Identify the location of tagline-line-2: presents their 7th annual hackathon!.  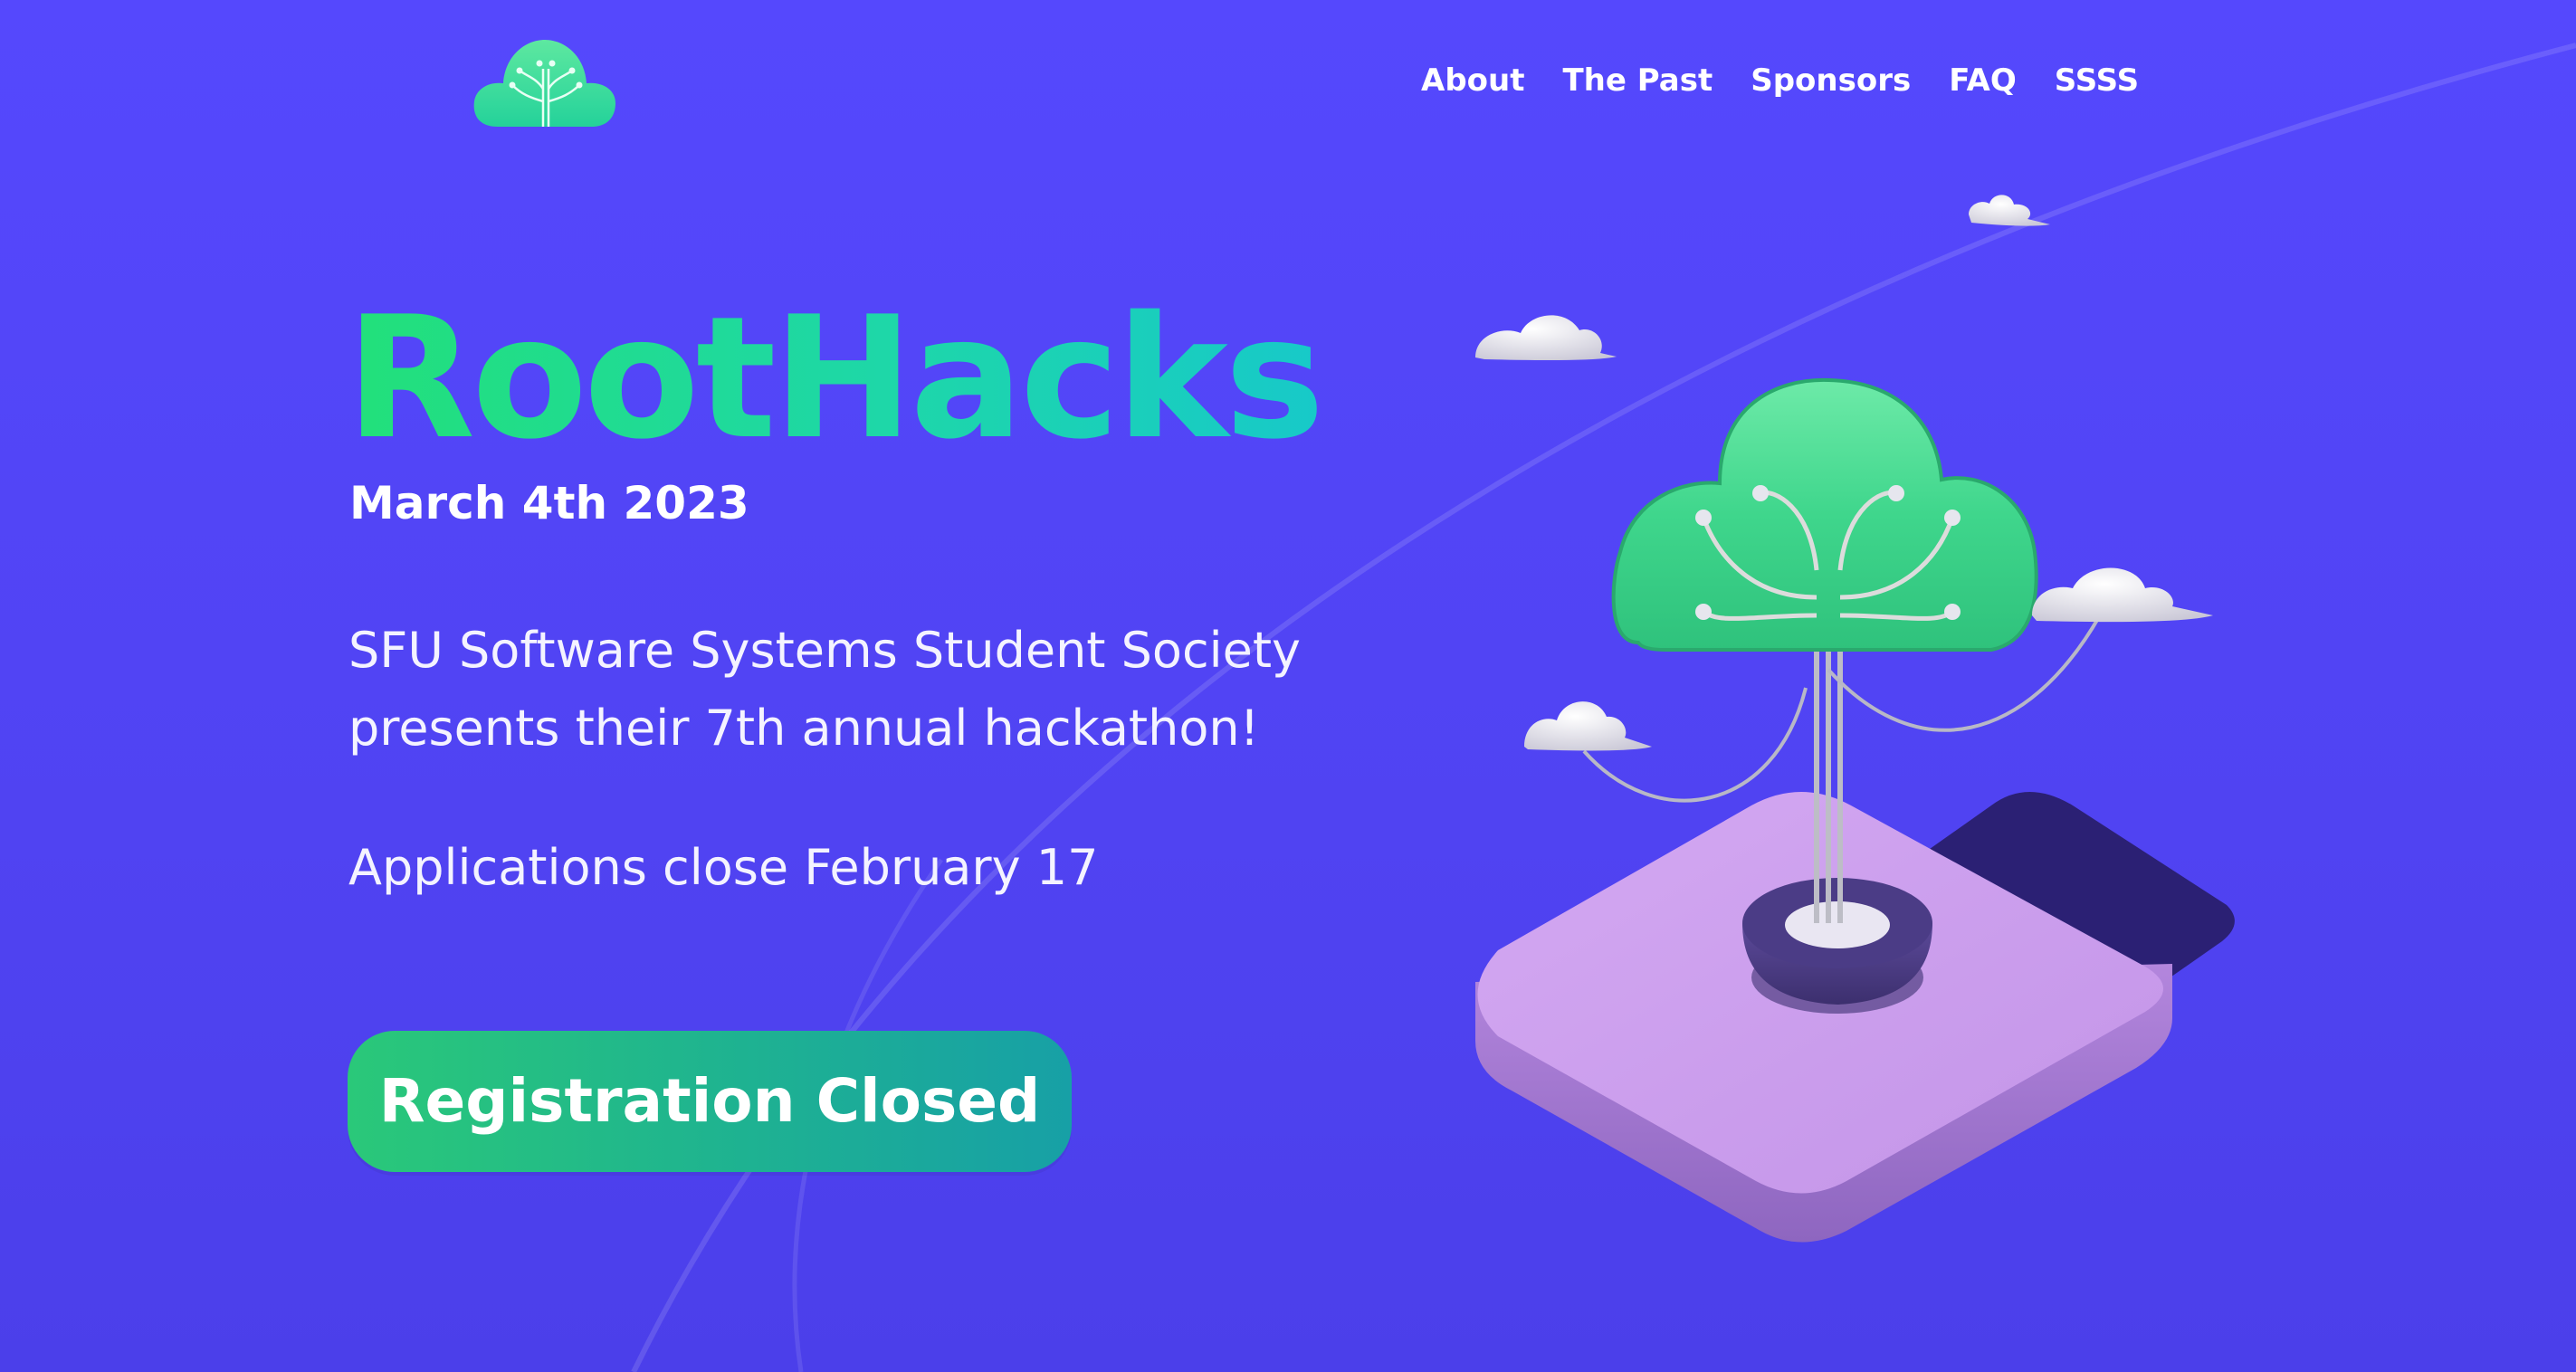
(804, 728).